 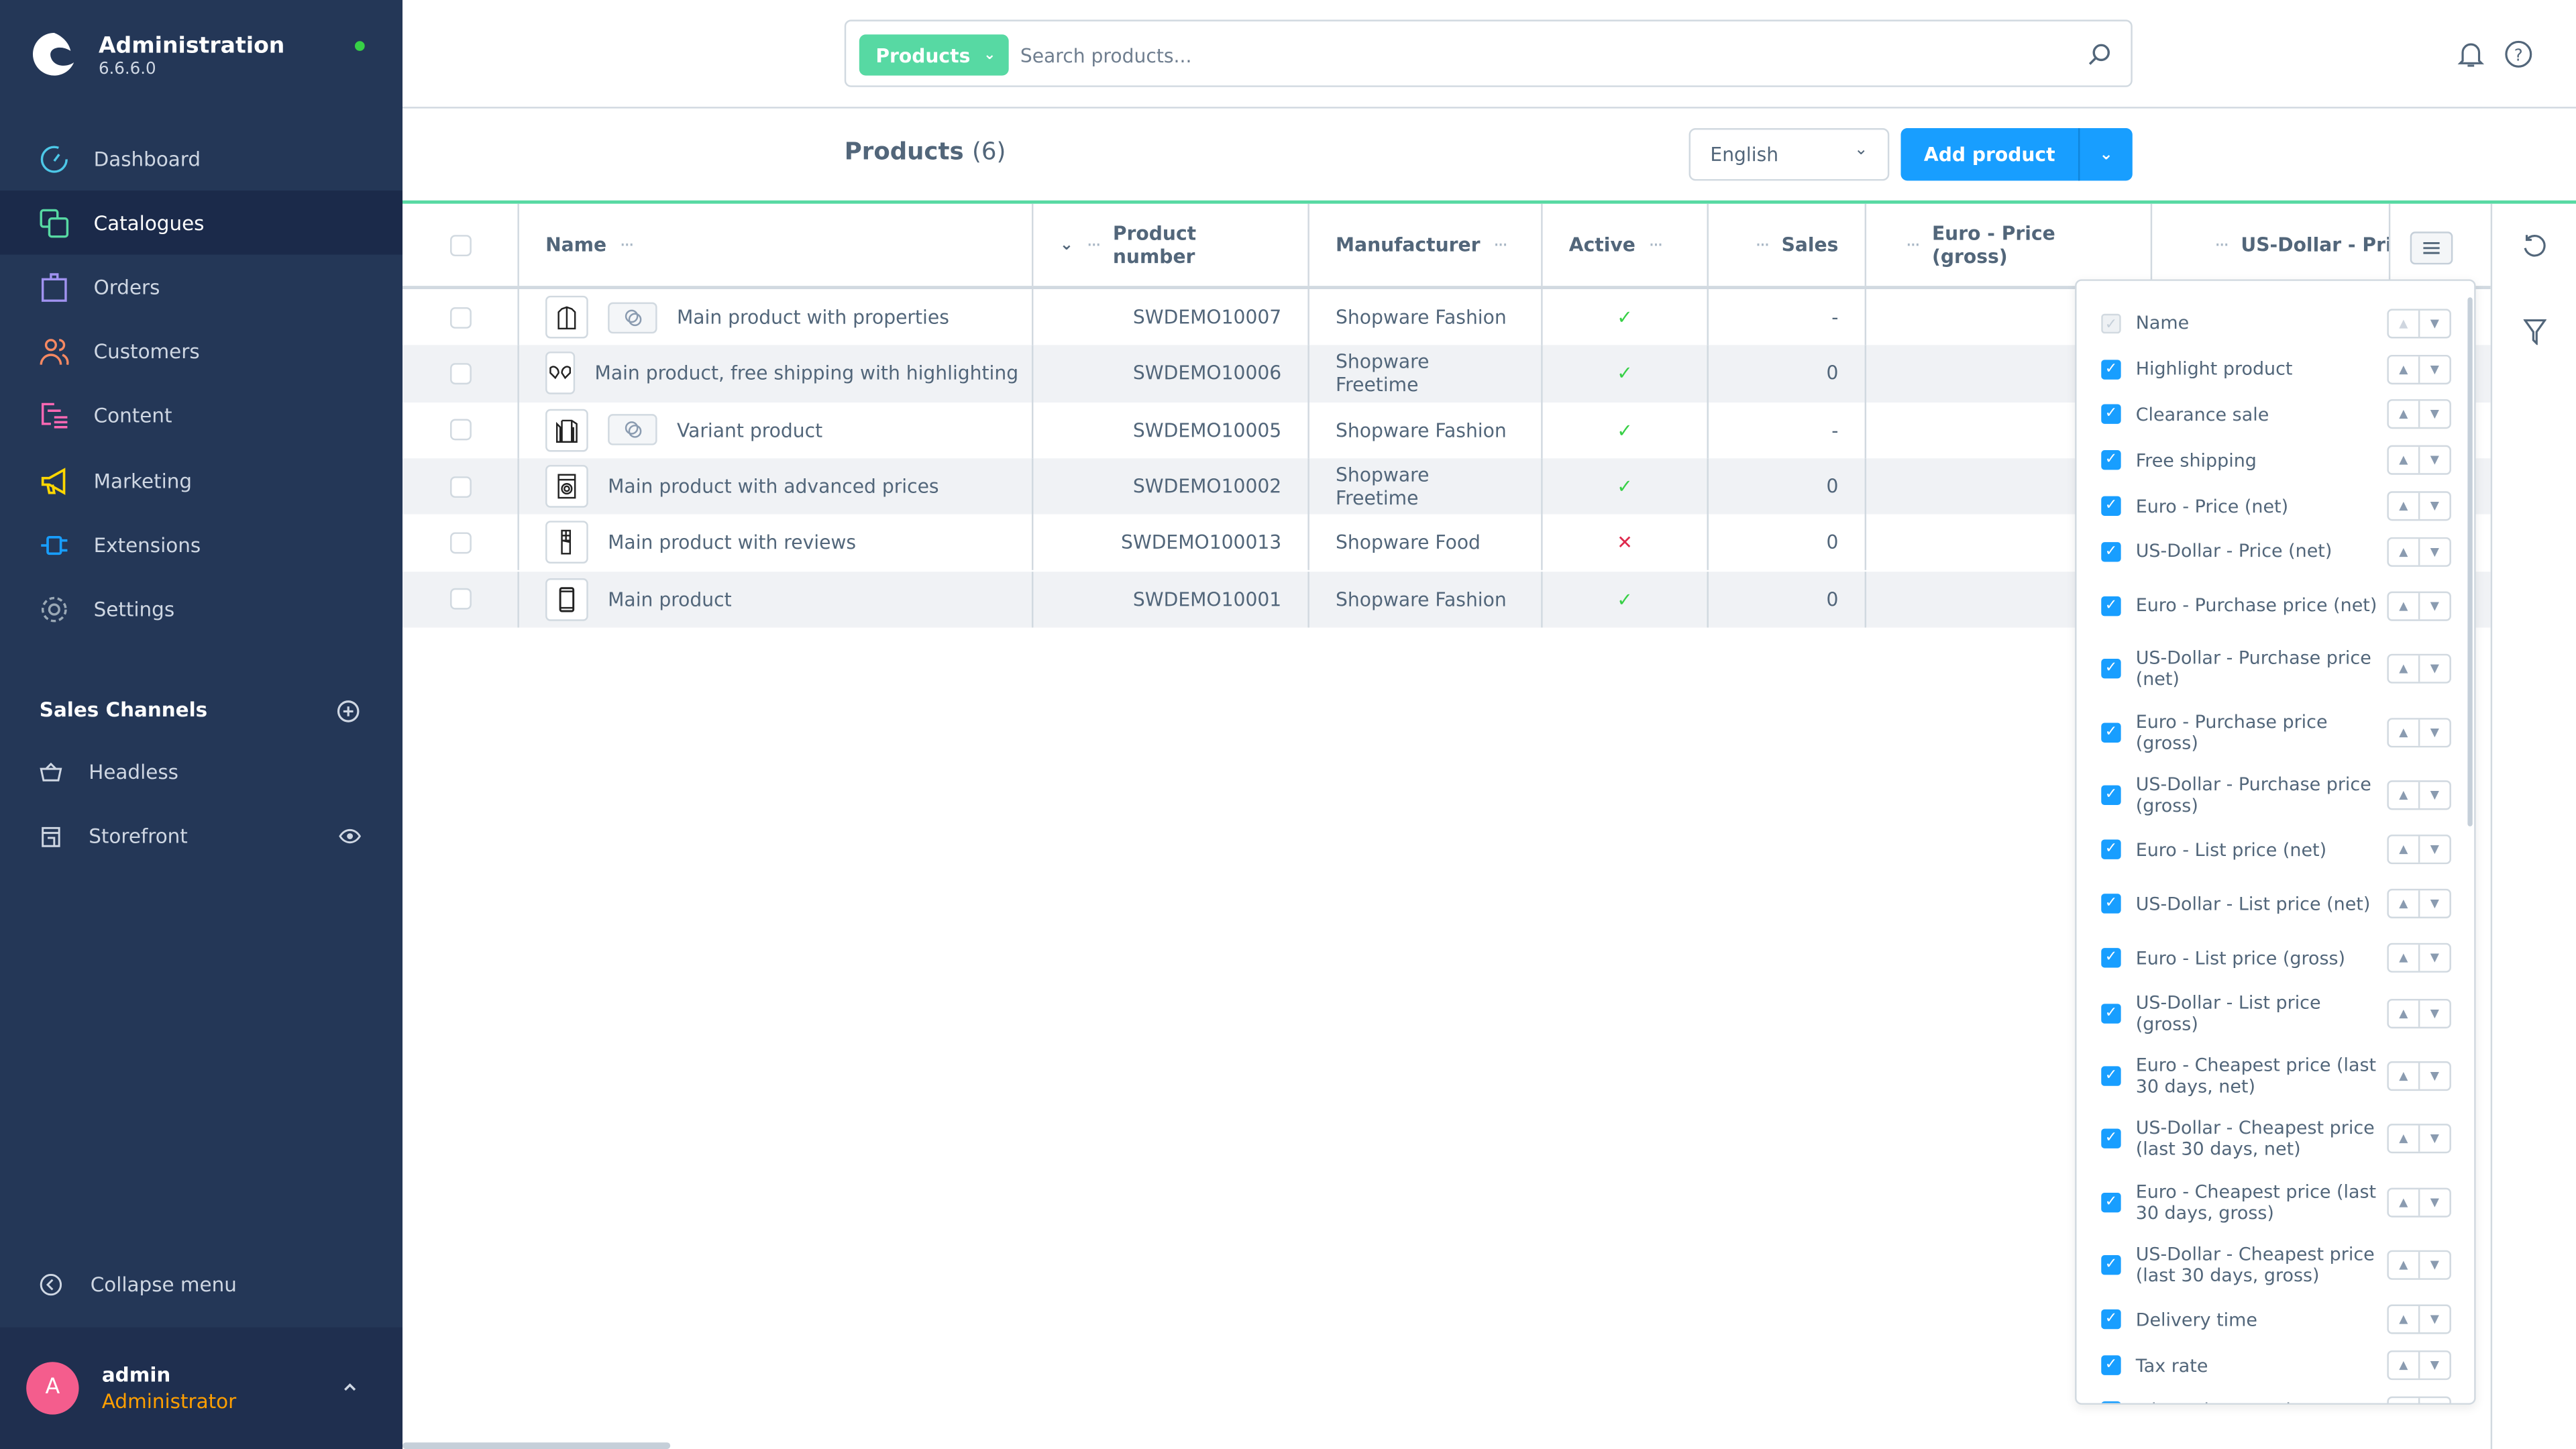 What do you see at coordinates (1989, 154) in the screenshot?
I see `add-product-button: Add product` at bounding box center [1989, 154].